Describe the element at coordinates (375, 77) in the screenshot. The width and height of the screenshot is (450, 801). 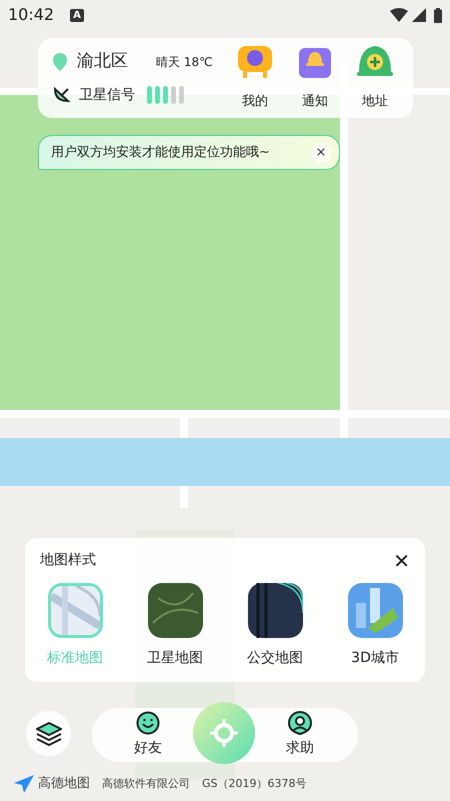
I see `action-button: 地址` at that location.